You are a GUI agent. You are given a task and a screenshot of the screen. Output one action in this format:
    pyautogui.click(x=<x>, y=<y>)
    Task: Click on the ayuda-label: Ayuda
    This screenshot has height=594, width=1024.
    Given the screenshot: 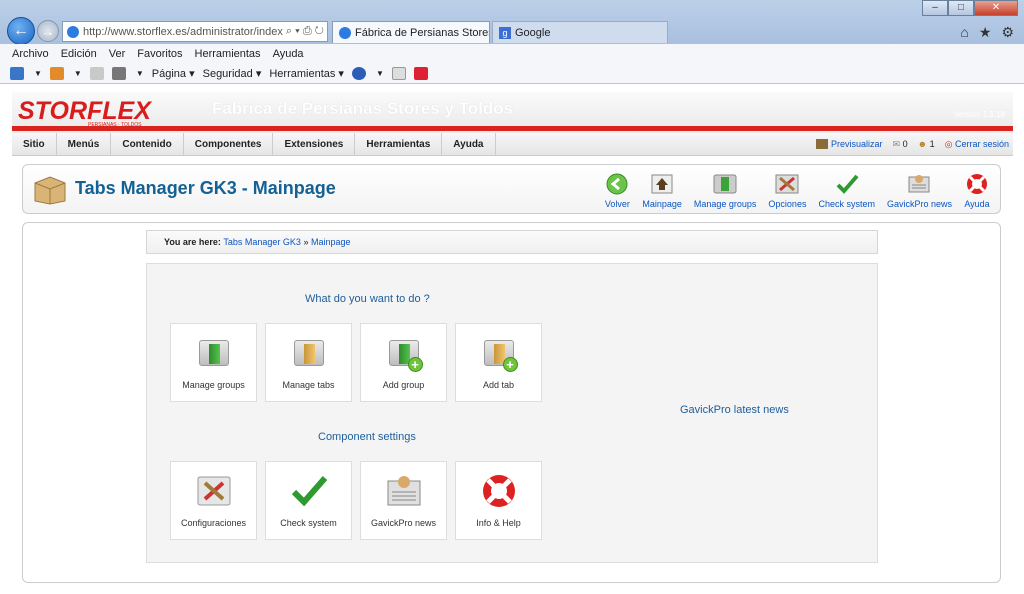 What is the action you would take?
    pyautogui.click(x=977, y=204)
    